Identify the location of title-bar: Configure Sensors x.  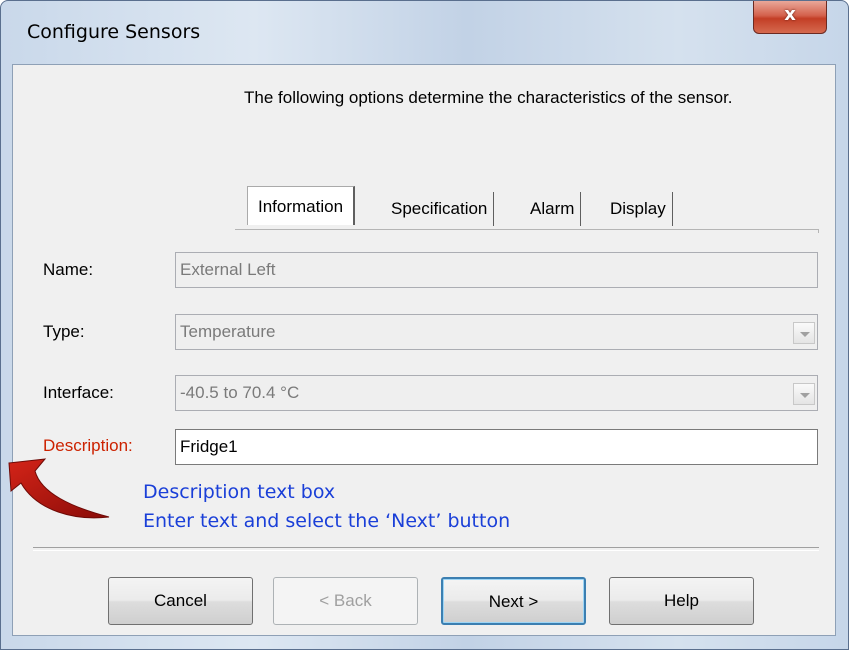
(424, 32).